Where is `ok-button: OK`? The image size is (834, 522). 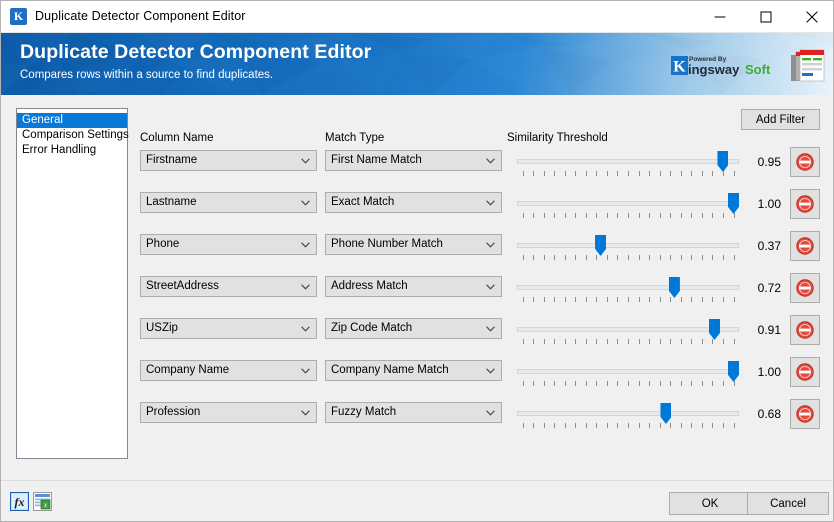
ok-button: OK is located at coordinates (710, 503).